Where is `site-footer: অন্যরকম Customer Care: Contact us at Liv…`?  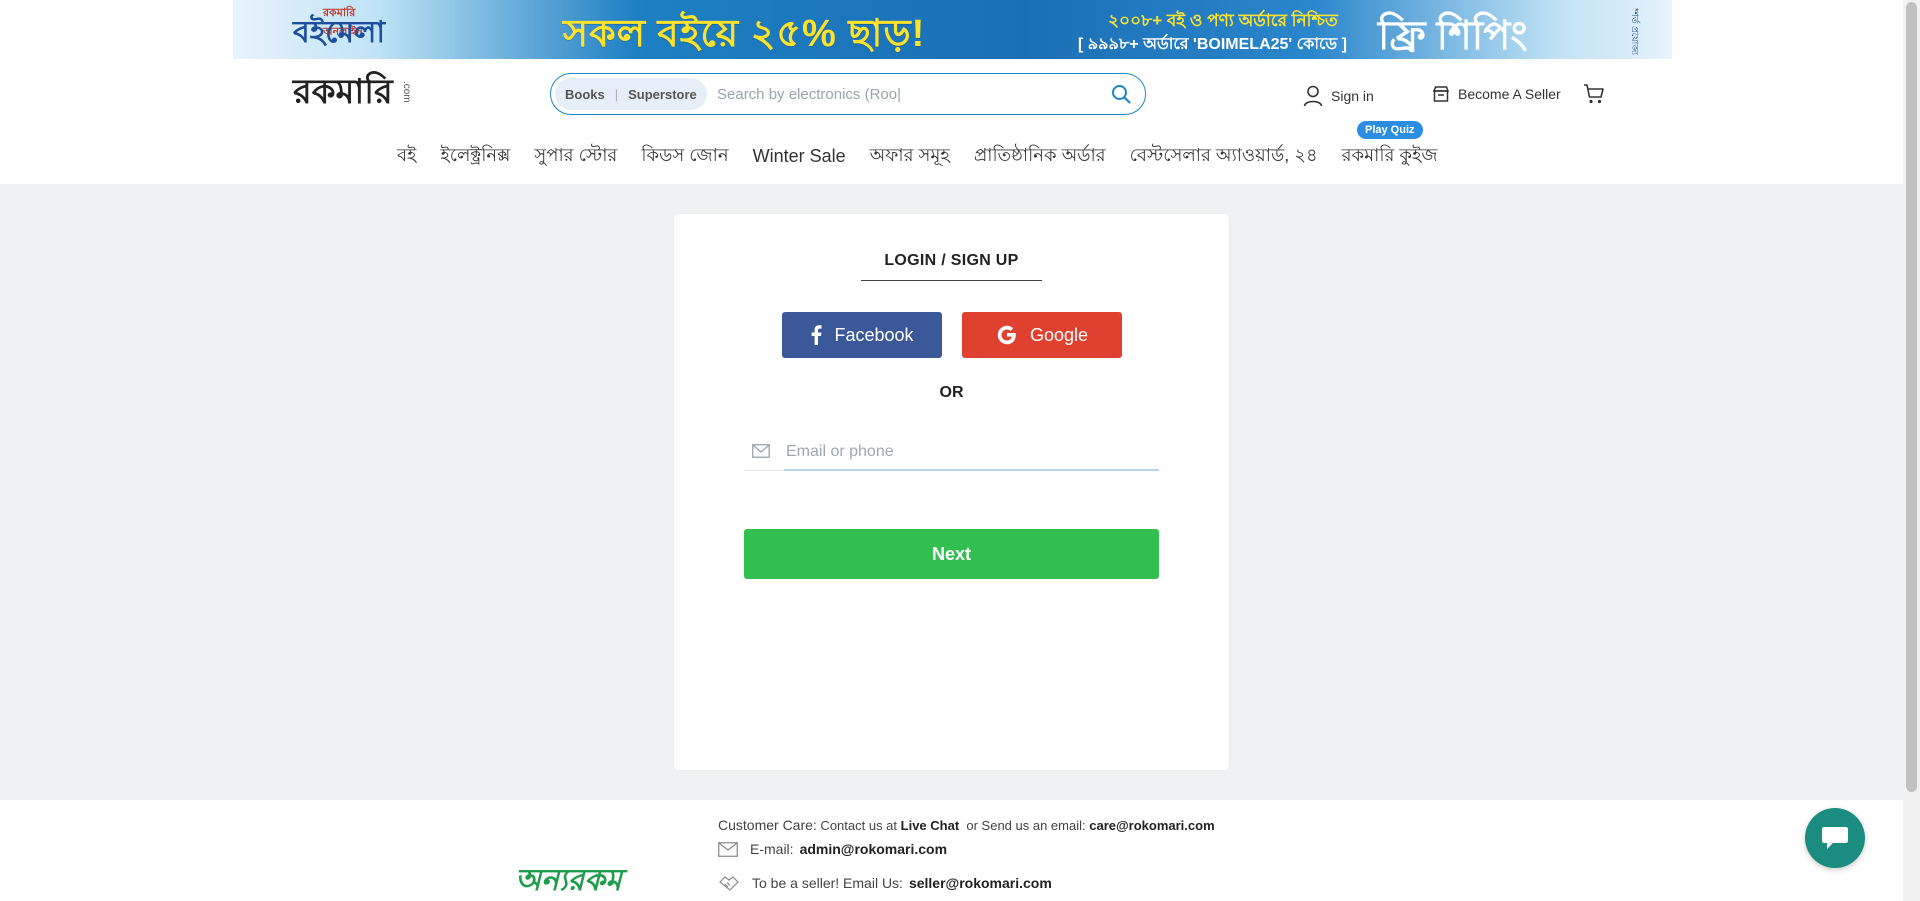 site-footer: অন্যরকম Customer Care: Contact us at Liv… is located at coordinates (951, 850).